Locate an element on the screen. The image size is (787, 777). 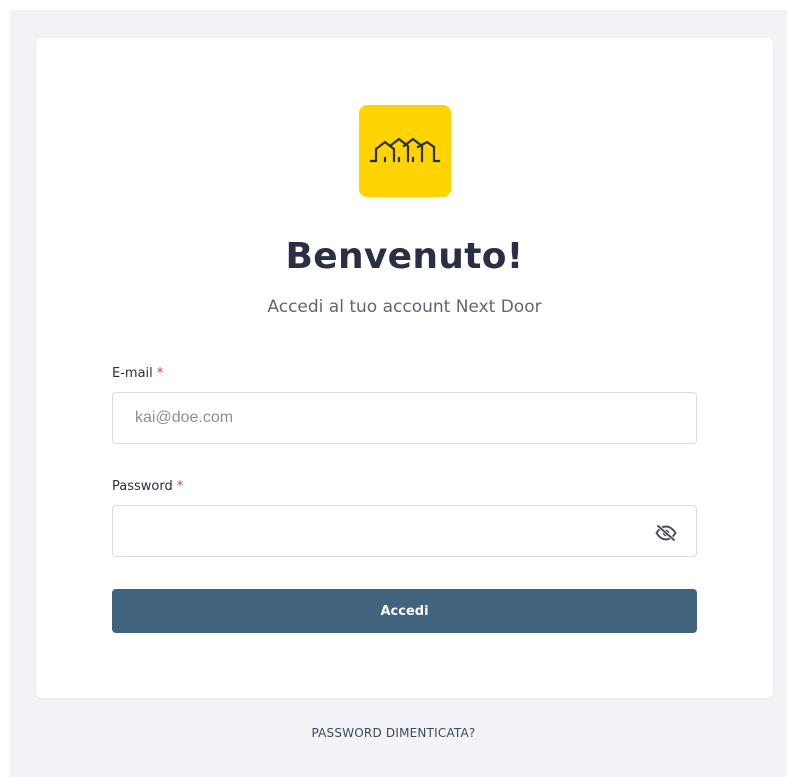
logo is located at coordinates (405, 151).